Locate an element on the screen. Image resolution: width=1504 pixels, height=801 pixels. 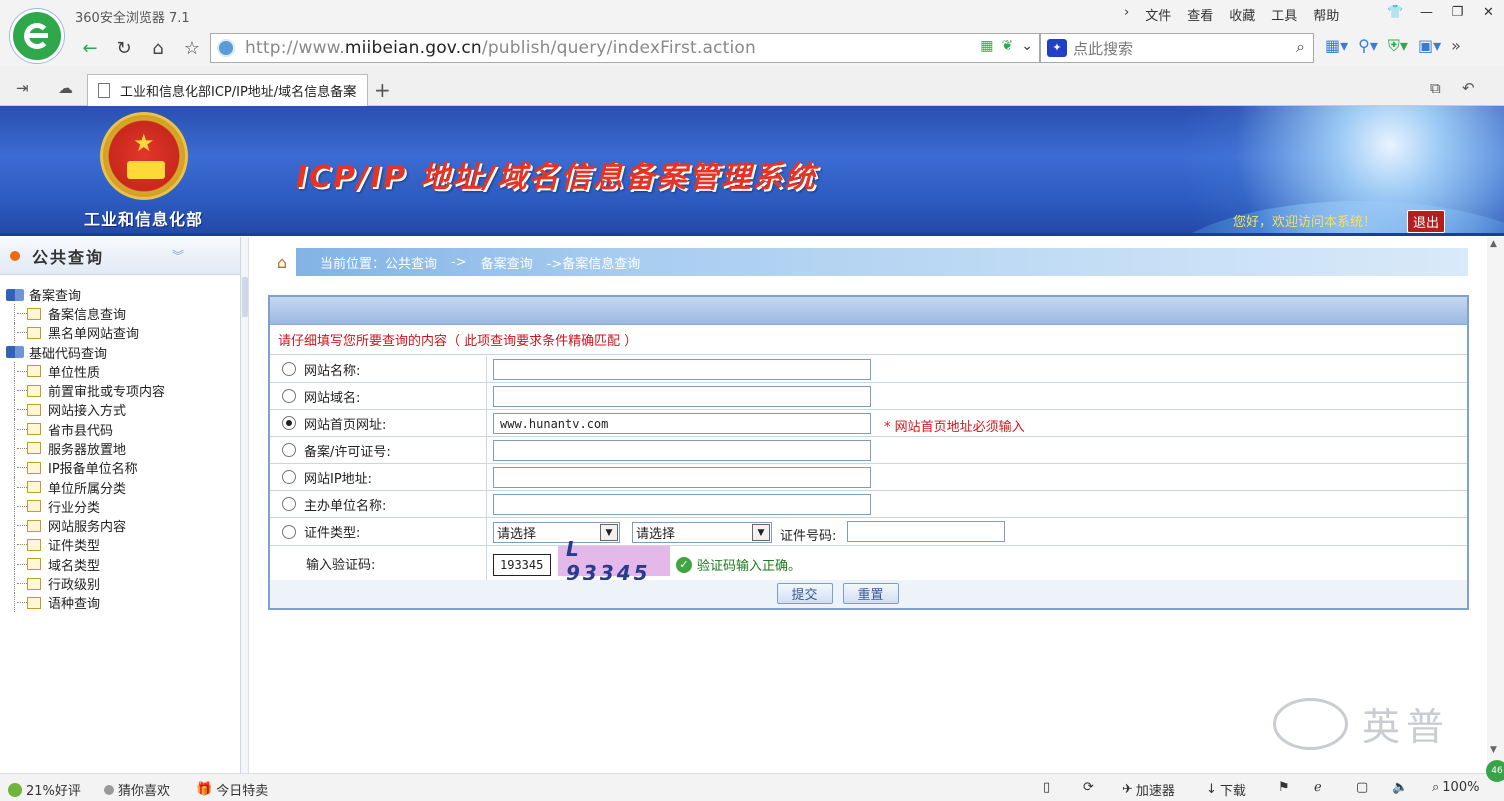
status-accelerator: ✈ 加速器 is located at coordinates (1148, 789).